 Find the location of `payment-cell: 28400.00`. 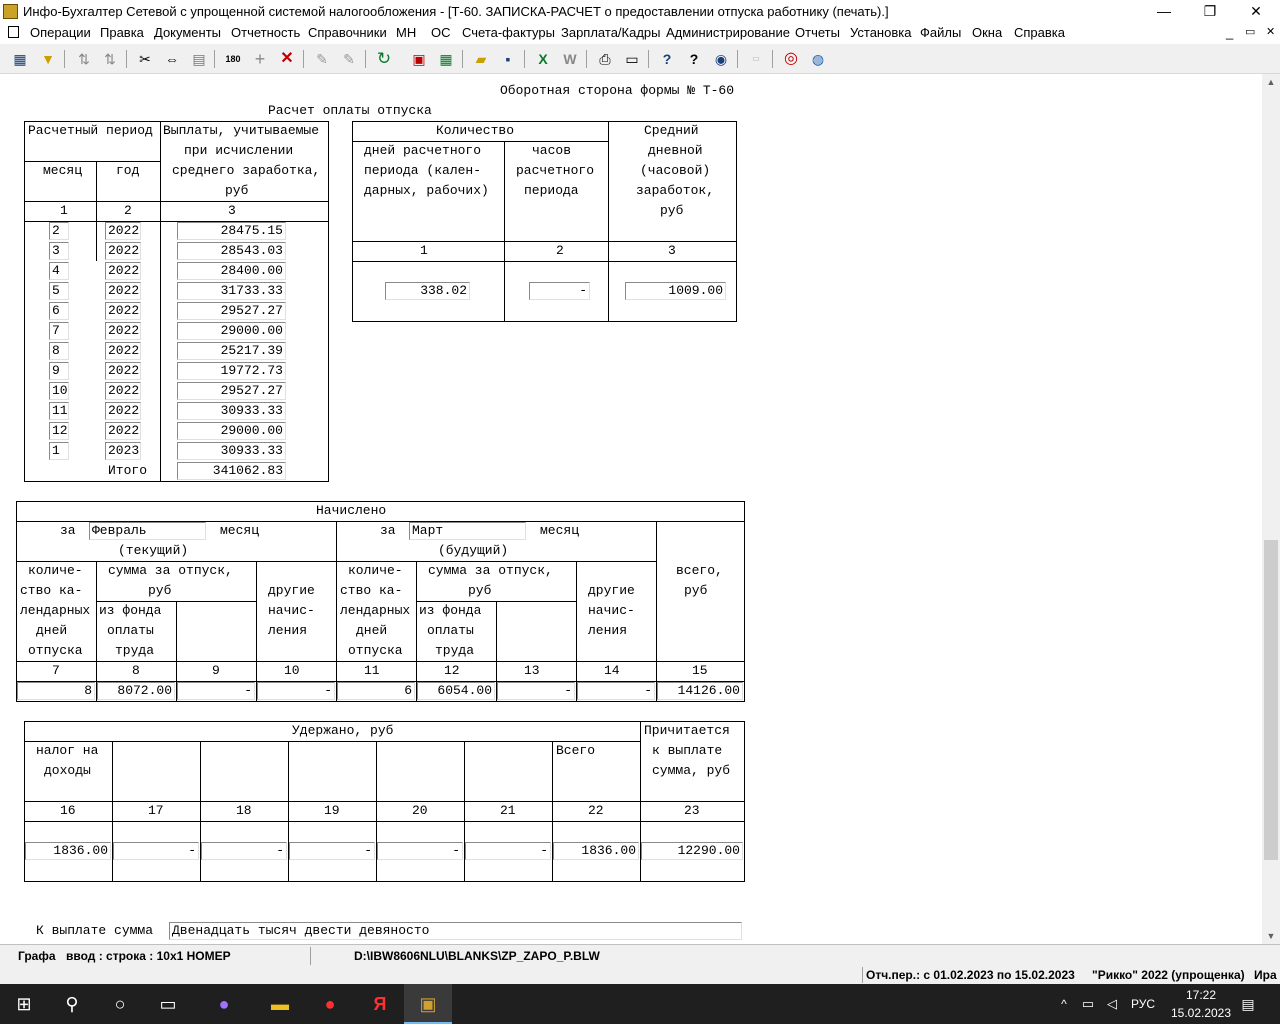

payment-cell: 28400.00 is located at coordinates (231, 271).